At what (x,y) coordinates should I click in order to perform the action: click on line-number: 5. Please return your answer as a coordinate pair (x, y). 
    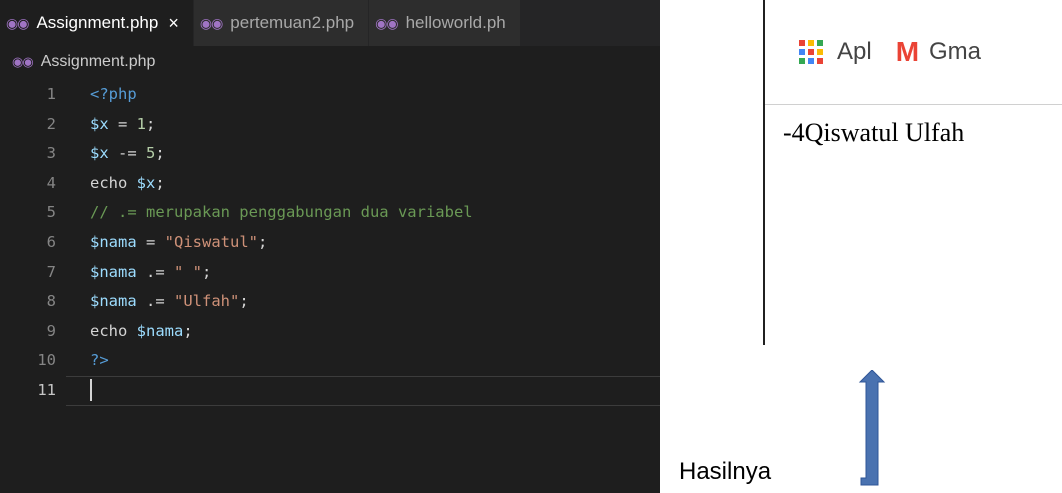
    Looking at the image, I should click on (51, 212).